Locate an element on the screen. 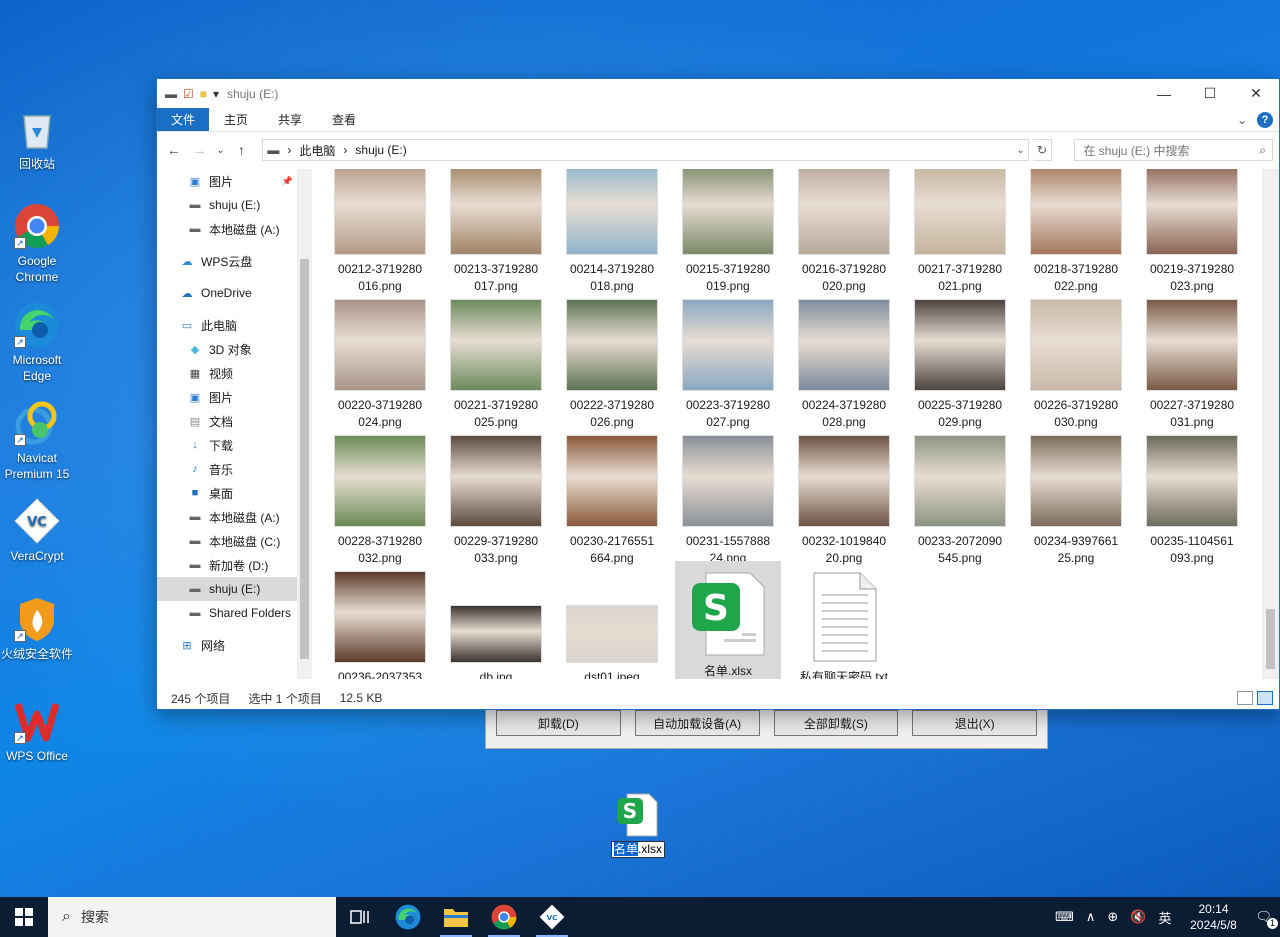  minimize-button: — is located at coordinates (1164, 93).